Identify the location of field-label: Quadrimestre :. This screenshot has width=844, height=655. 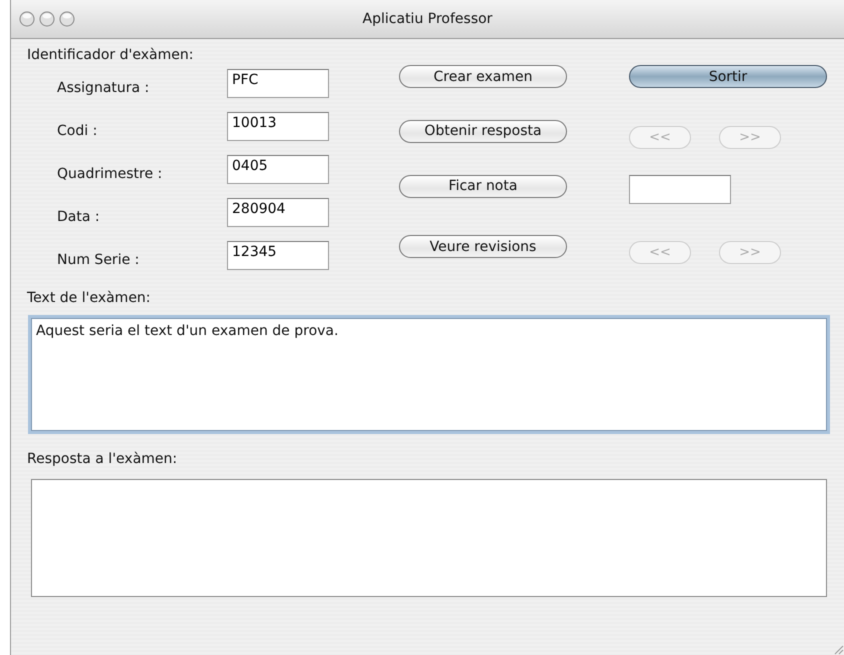
(110, 173).